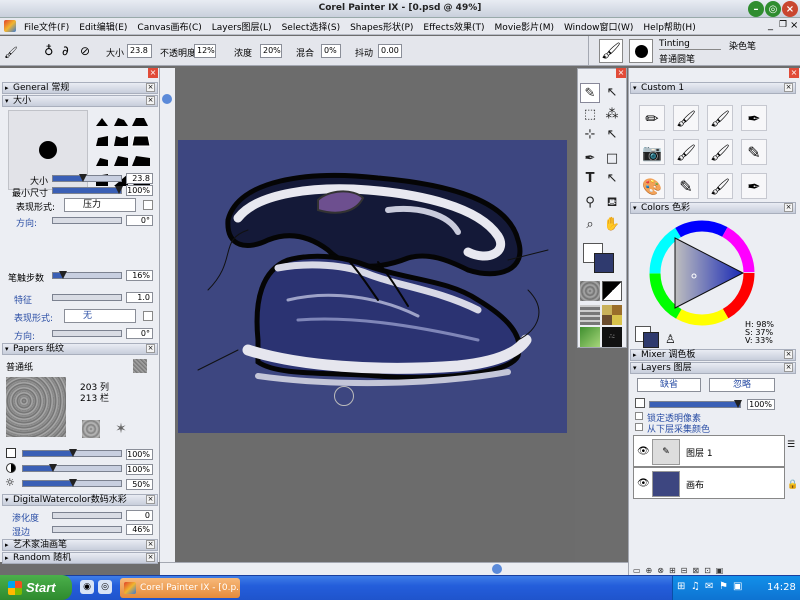 This screenshot has width=800, height=600. Describe the element at coordinates (139, 515) in the screenshot. I see `diffusion-value: 0` at that location.